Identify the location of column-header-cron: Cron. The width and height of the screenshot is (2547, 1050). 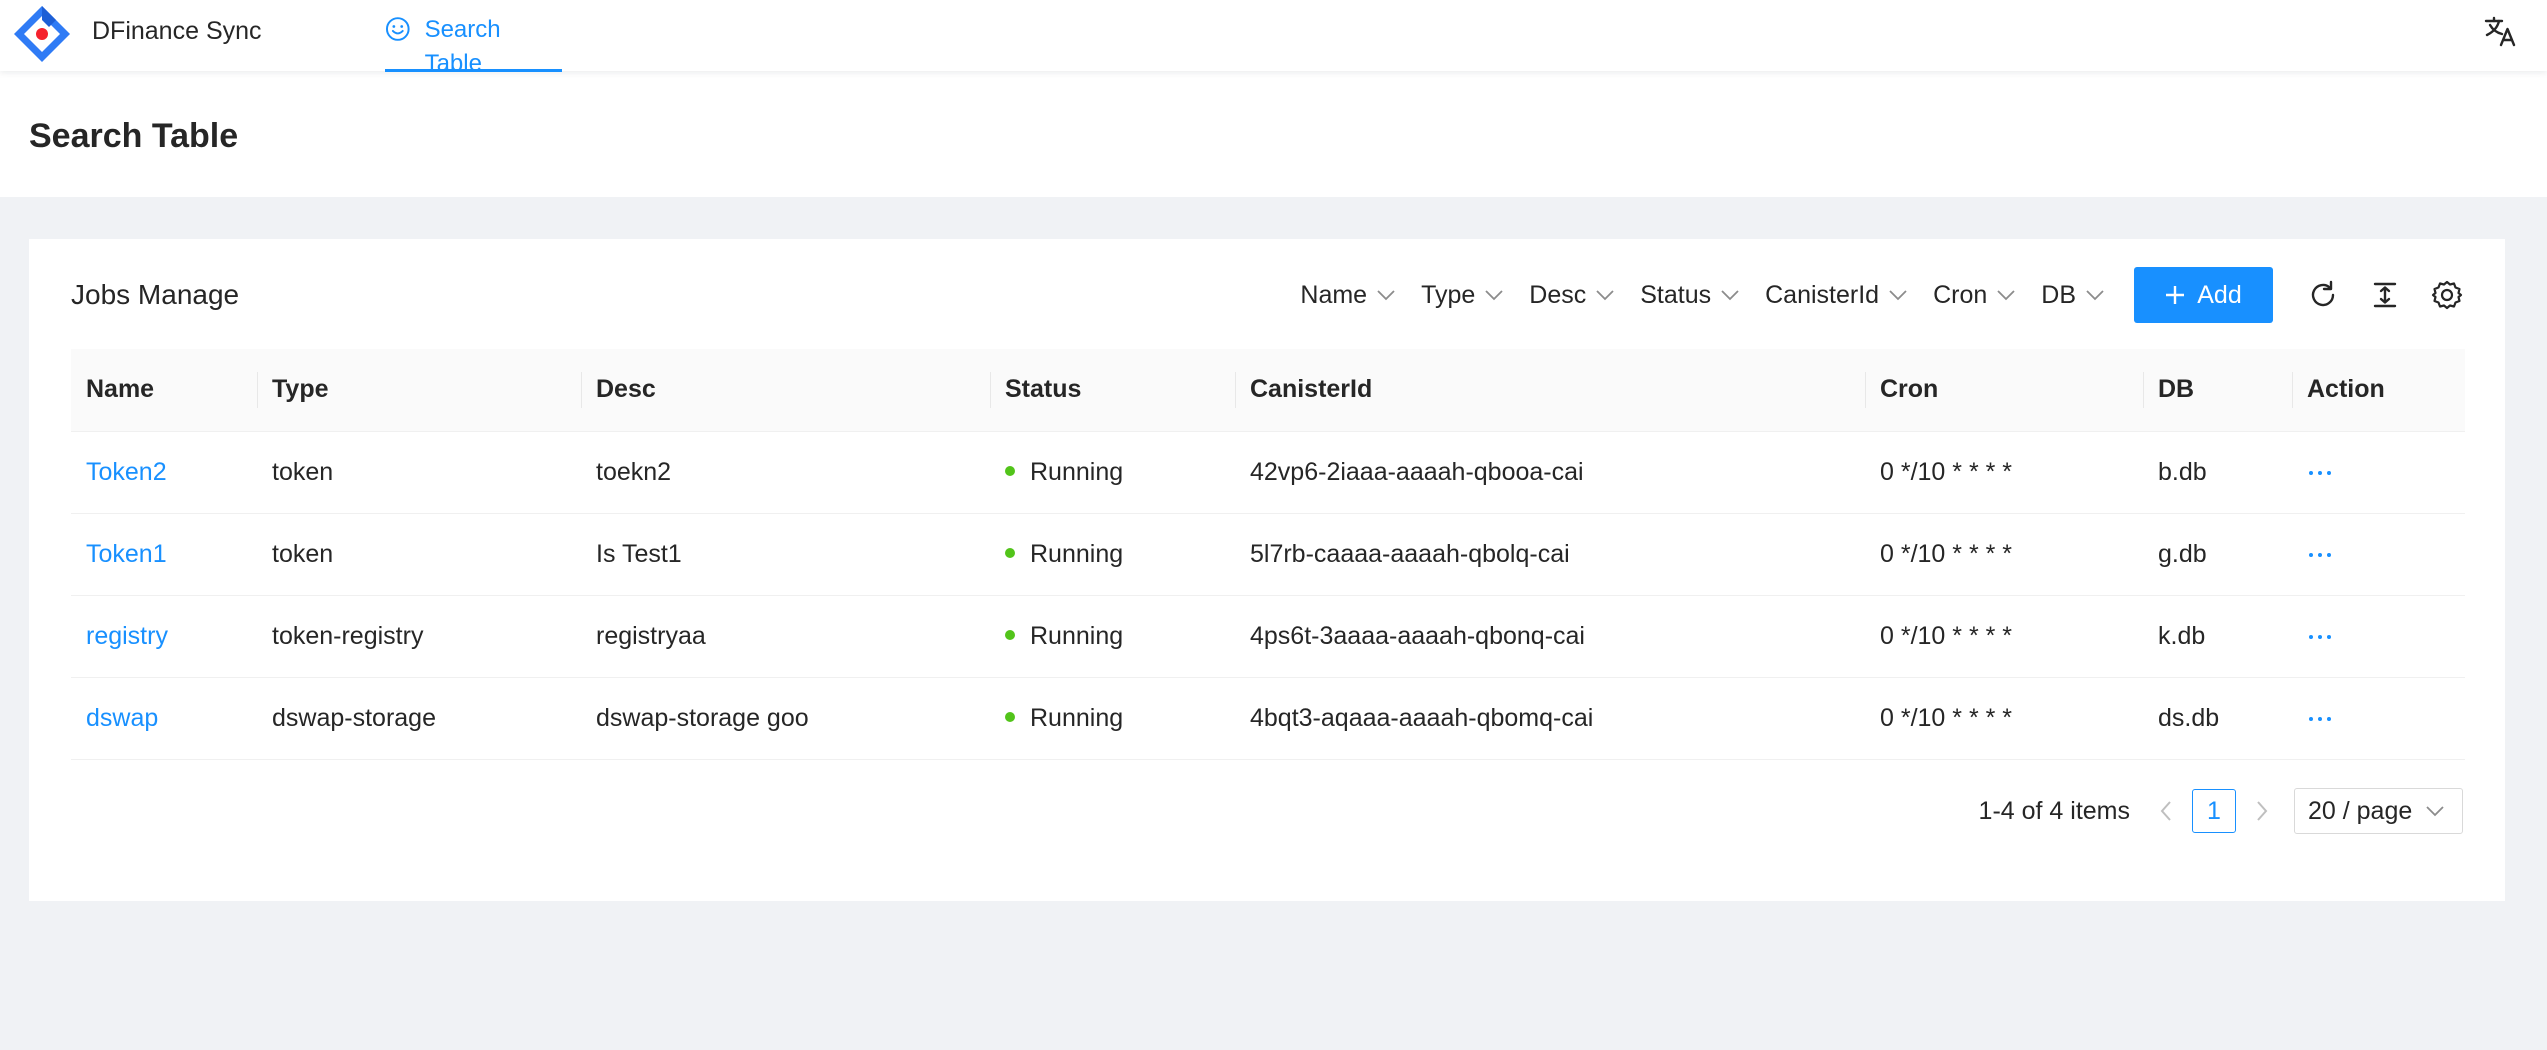
(2004, 390).